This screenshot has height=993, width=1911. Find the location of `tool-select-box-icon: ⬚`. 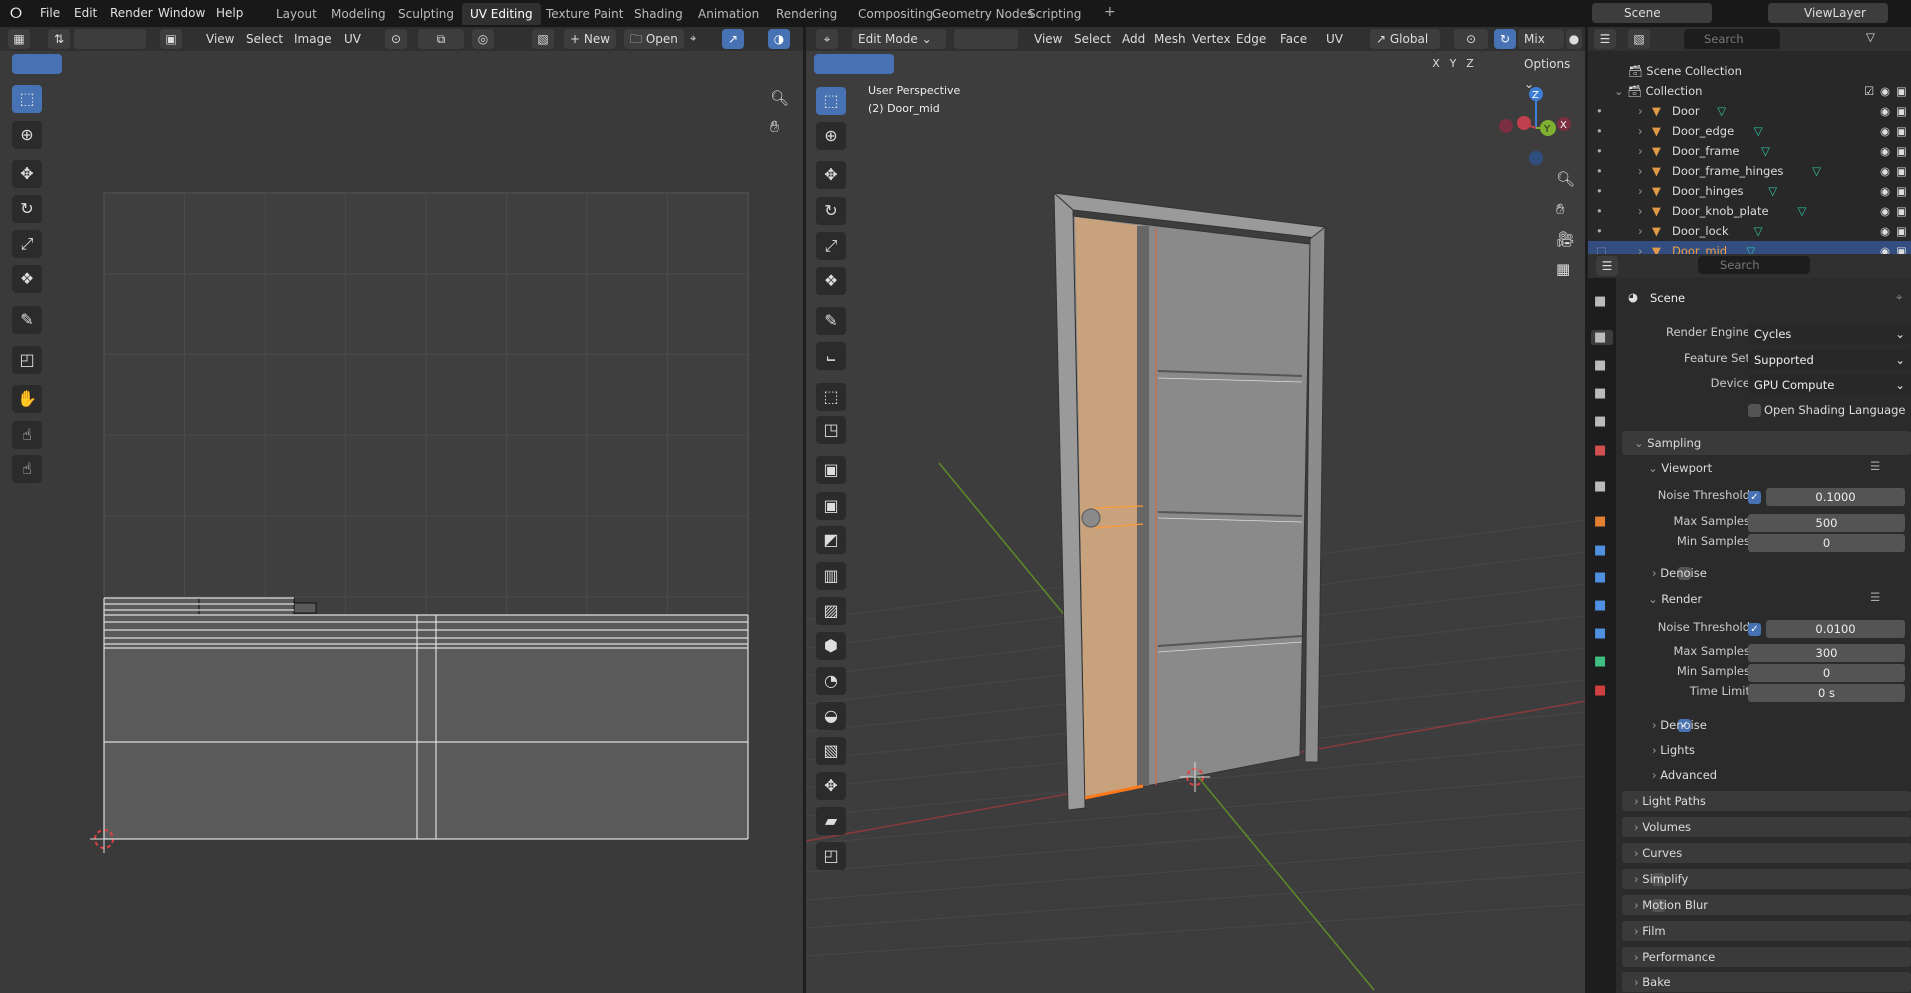

tool-select-box-icon: ⬚ is located at coordinates (831, 101).